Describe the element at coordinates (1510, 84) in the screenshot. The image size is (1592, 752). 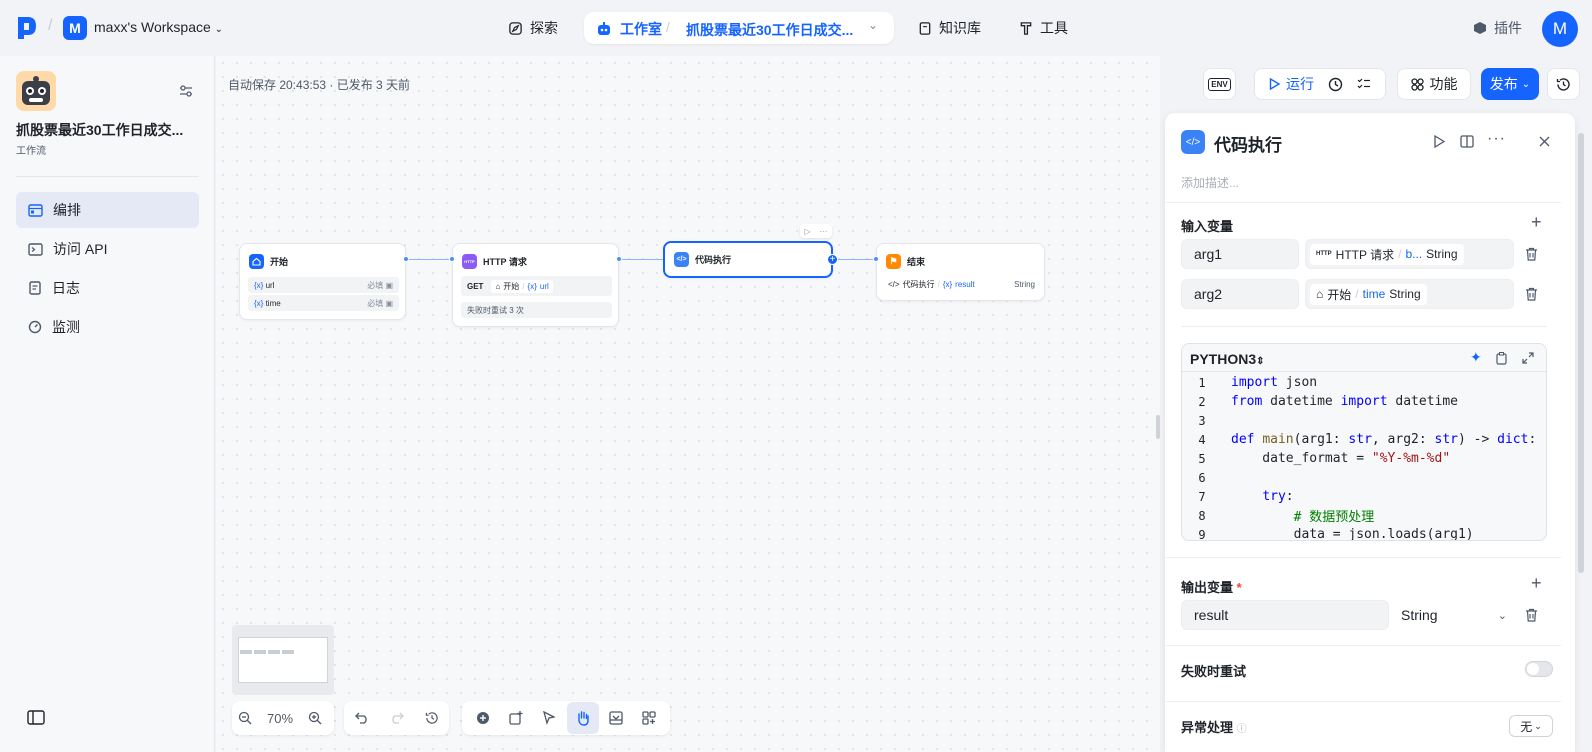
I see `publish-button: 发布 ⌄` at that location.